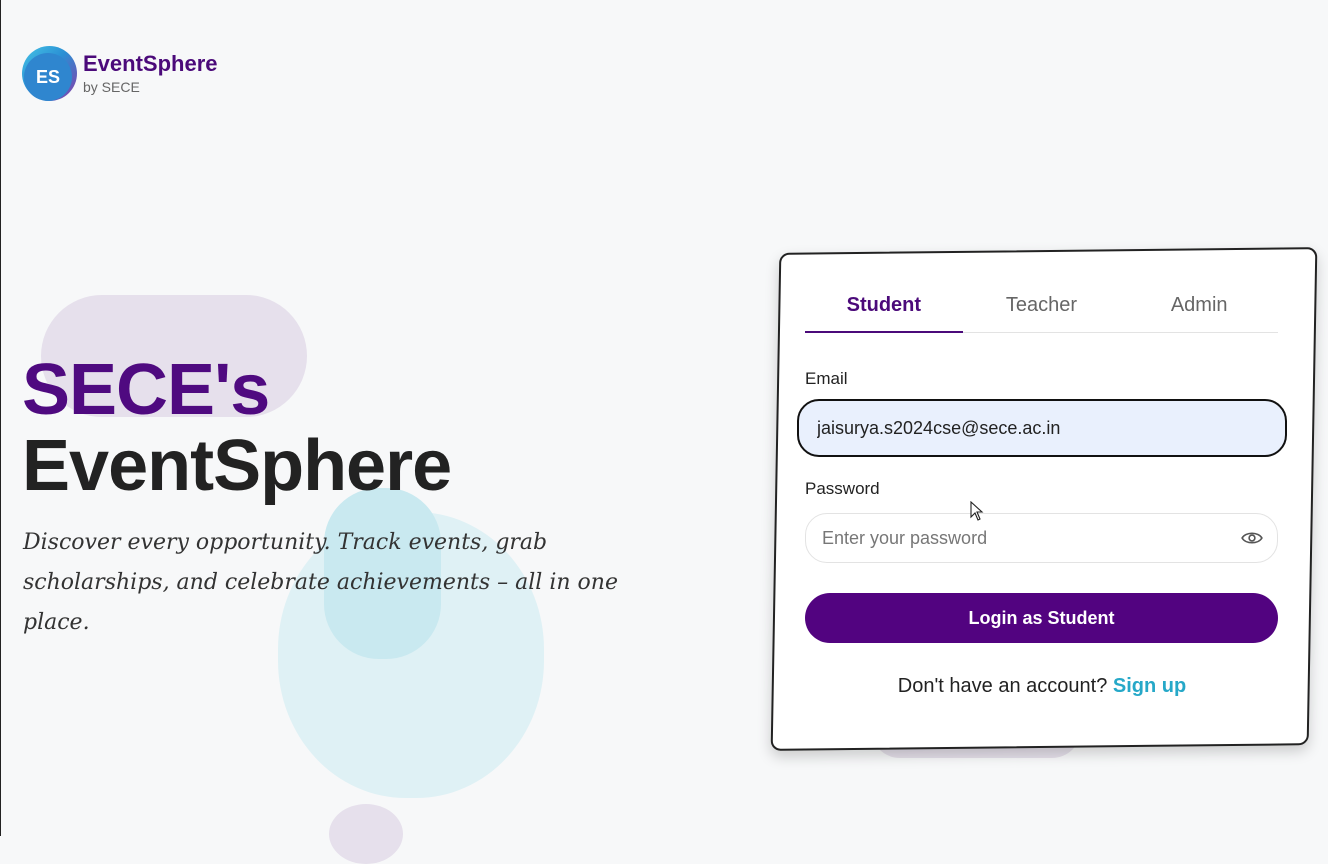 The height and width of the screenshot is (864, 1328). I want to click on hero-heading: SECE's EventSphere, so click(237, 428).